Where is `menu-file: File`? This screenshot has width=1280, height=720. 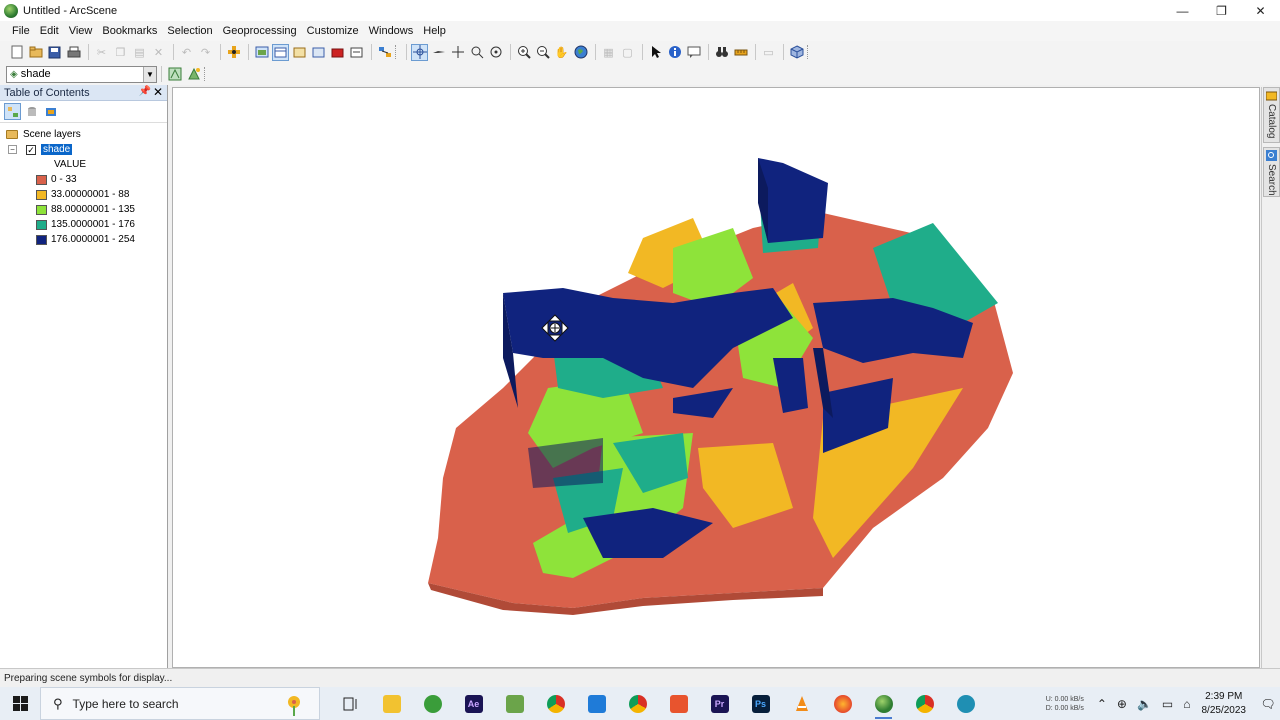 menu-file: File is located at coordinates (21, 31).